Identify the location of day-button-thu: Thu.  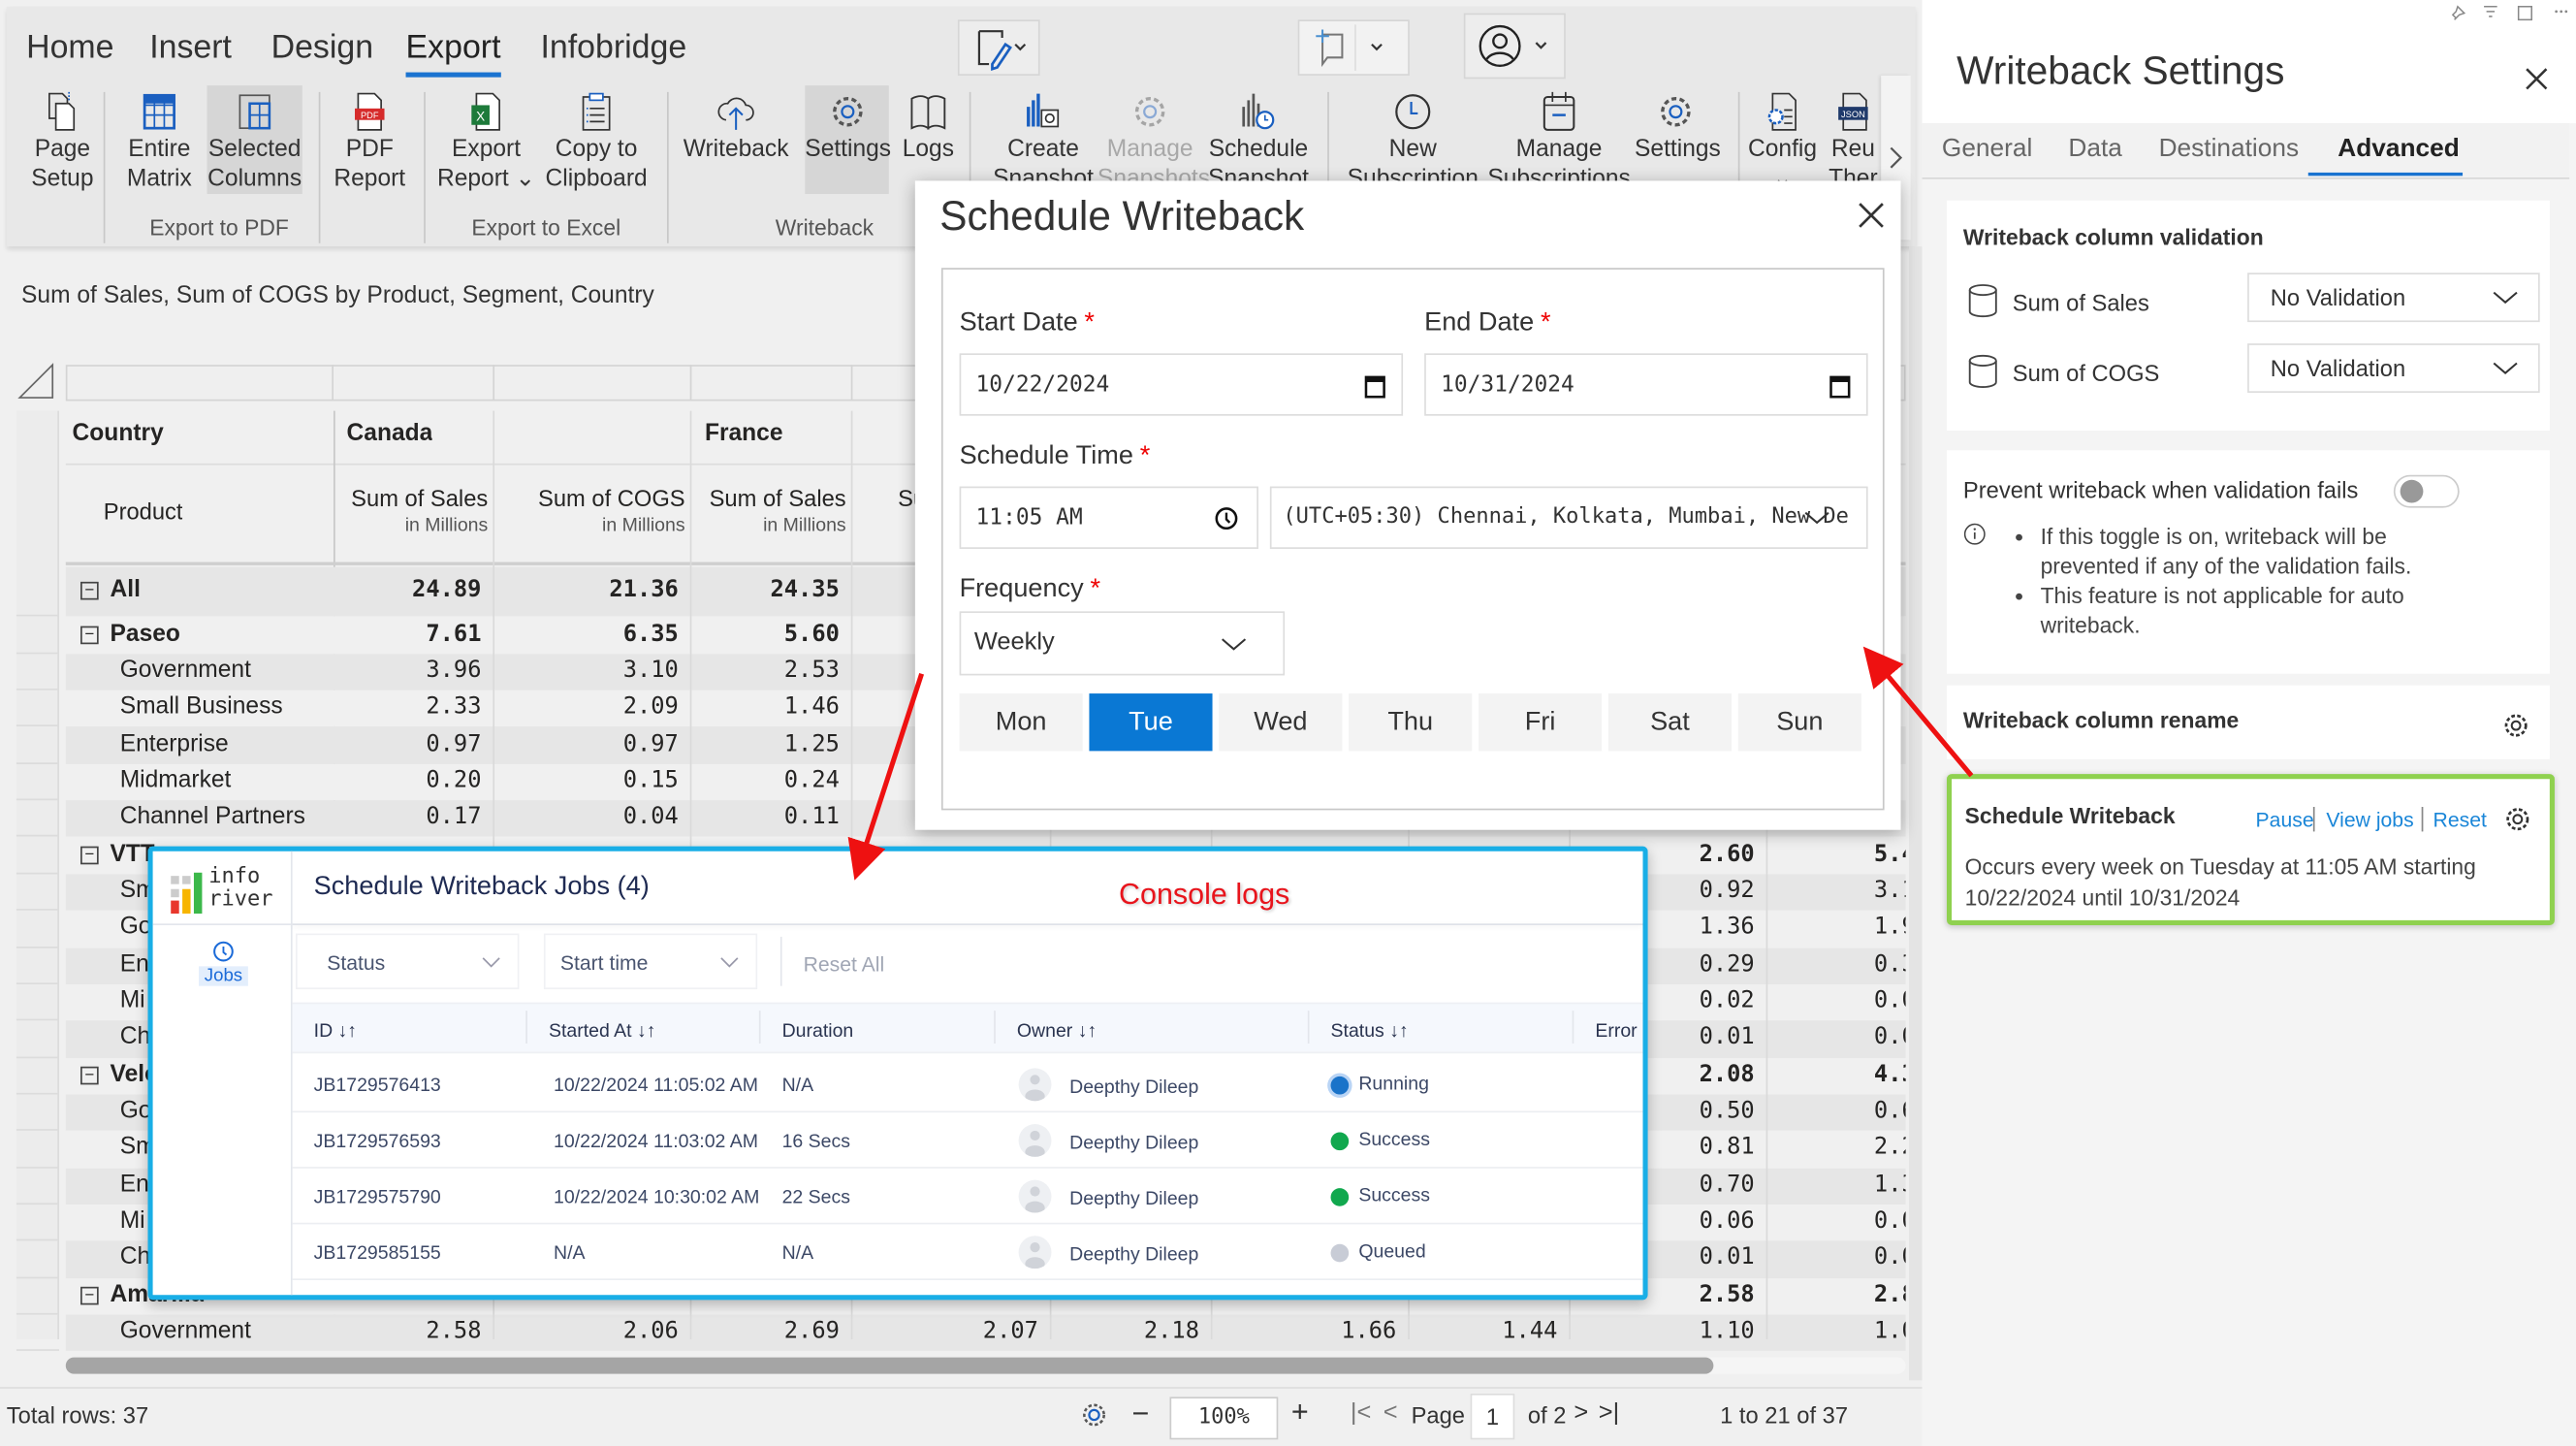
(1411, 722).